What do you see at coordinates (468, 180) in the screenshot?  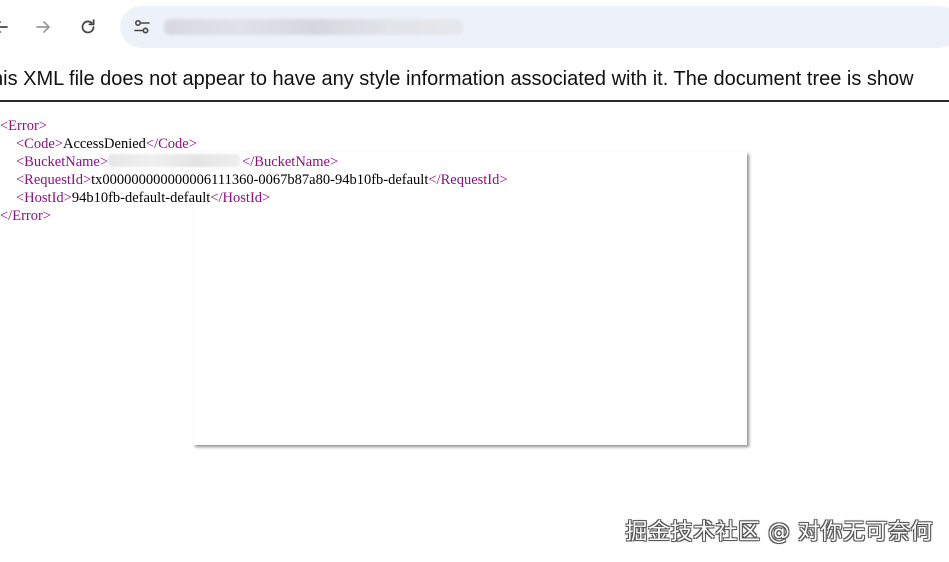 I see `tag-requestid-close: </RequestId>` at bounding box center [468, 180].